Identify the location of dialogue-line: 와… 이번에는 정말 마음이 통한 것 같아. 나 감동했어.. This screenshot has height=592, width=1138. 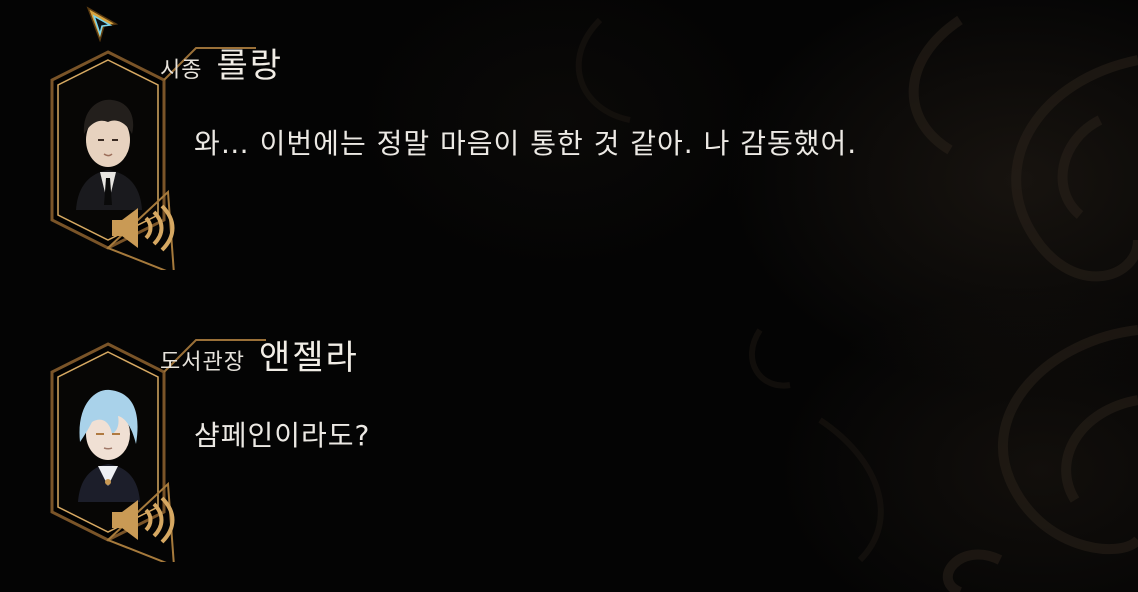
(526, 143).